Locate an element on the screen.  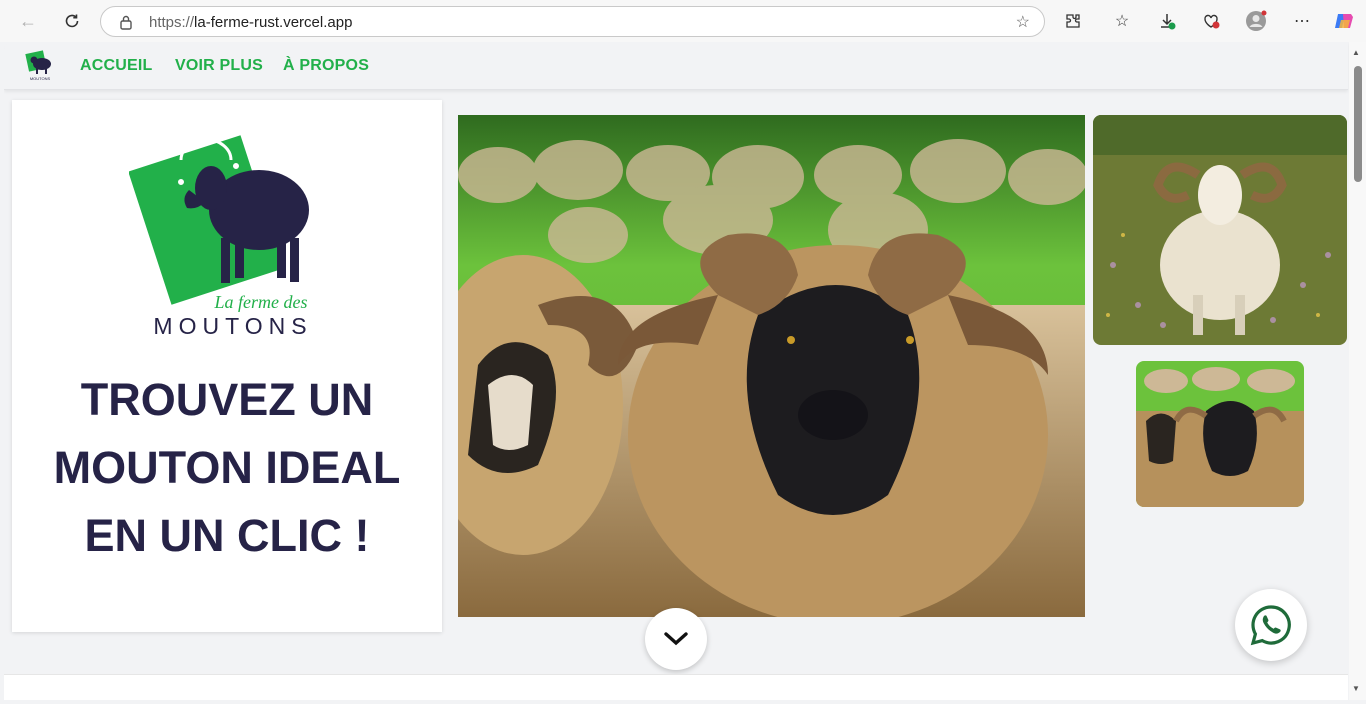
thumbnail-black-rams is located at coordinates (1220, 434).